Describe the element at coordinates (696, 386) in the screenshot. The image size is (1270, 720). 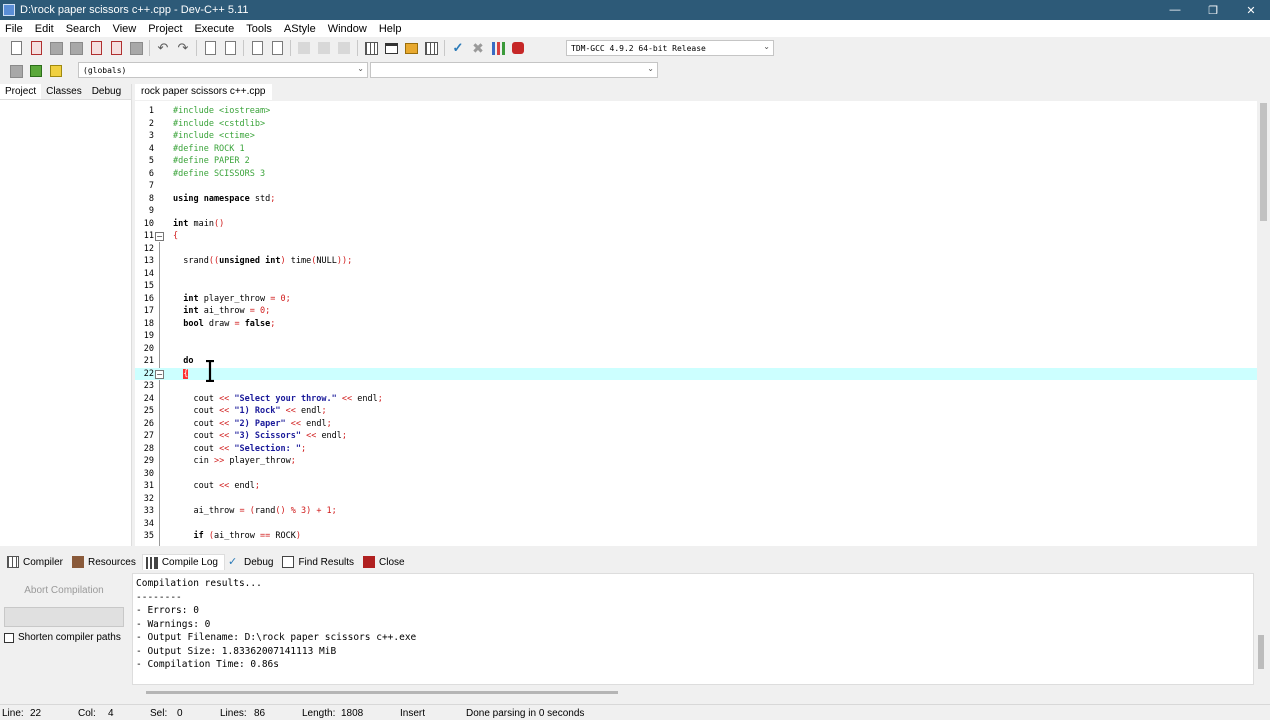
I see `code-line: 23` at that location.